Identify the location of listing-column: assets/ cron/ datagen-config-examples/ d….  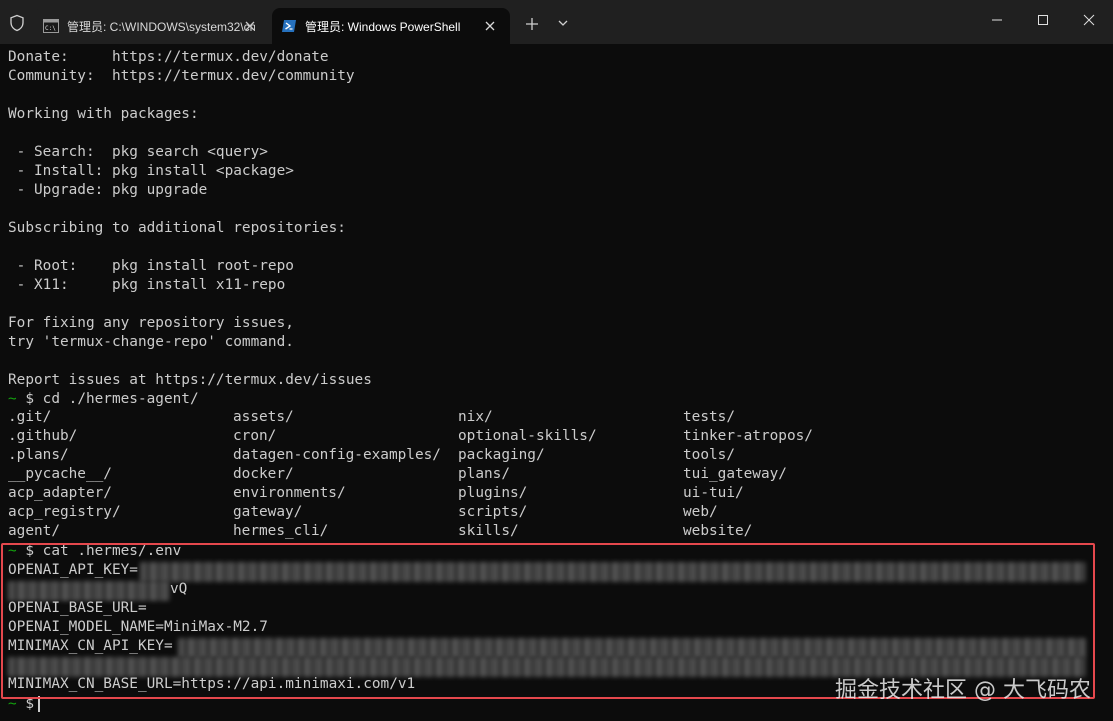
(345, 474).